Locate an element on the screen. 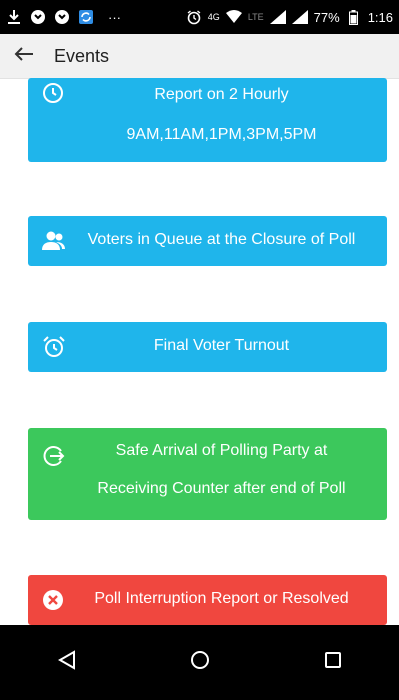  navigation-bar is located at coordinates (199, 662).